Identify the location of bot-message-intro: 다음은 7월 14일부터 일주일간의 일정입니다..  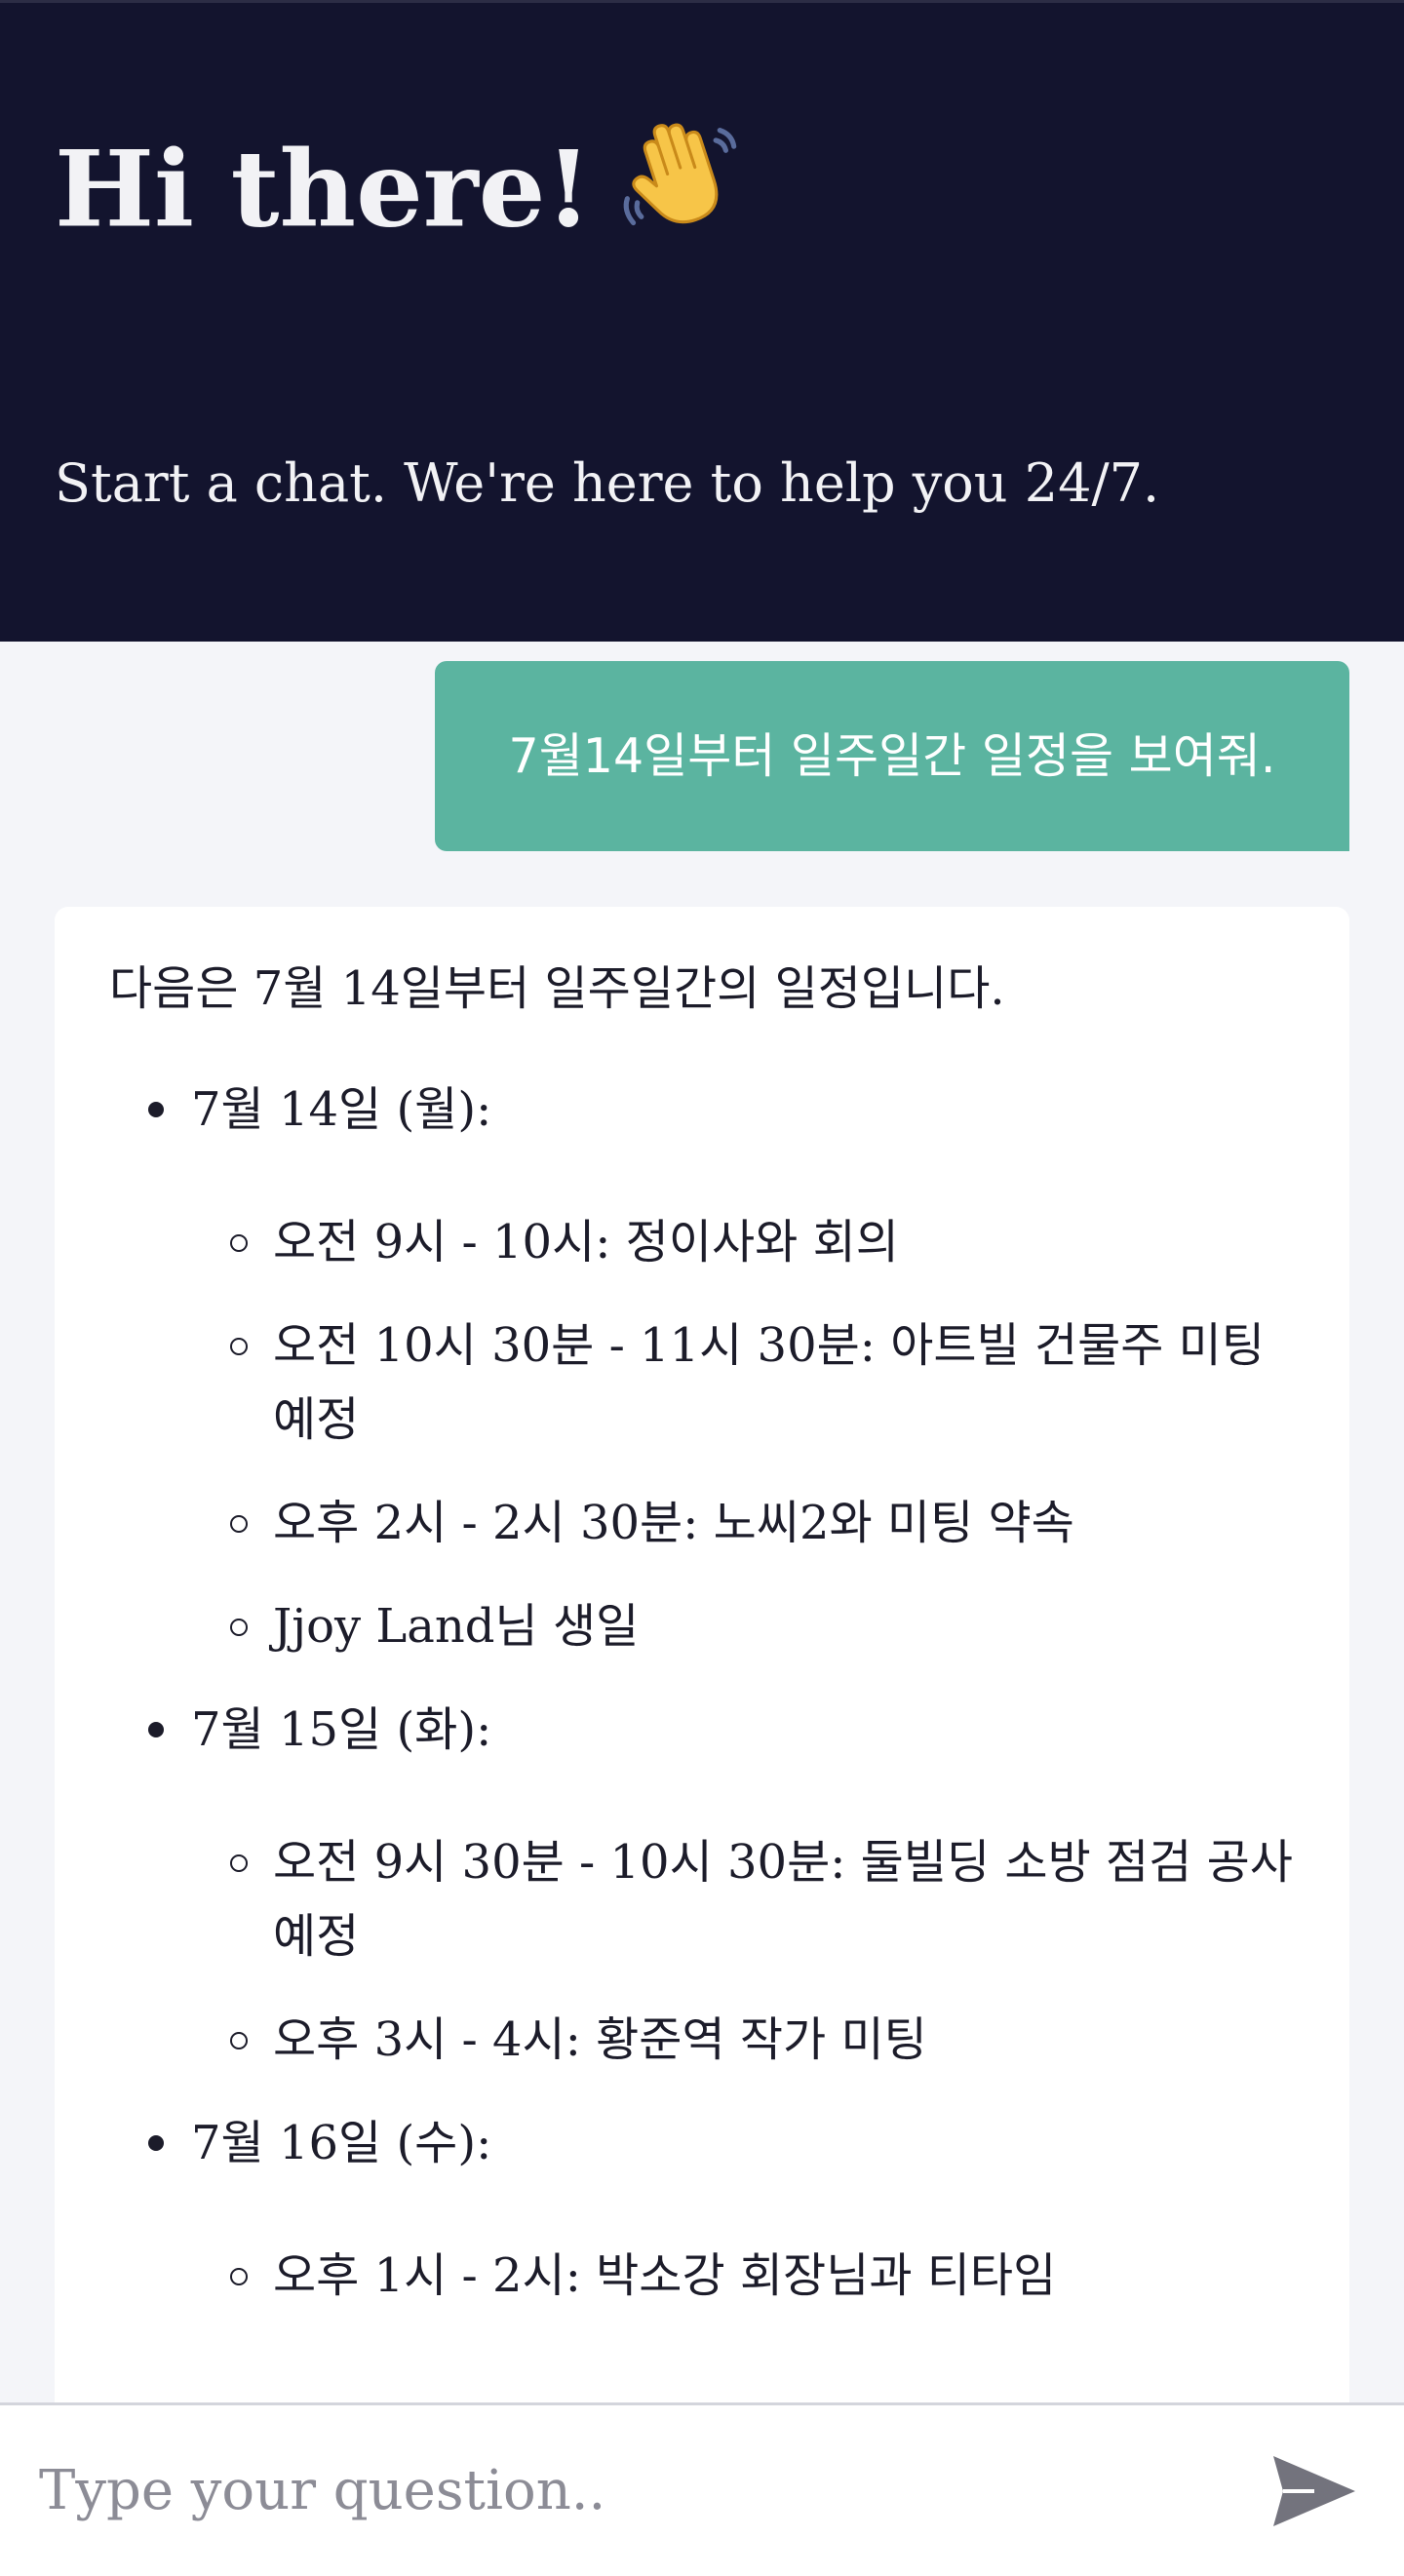
(557, 988).